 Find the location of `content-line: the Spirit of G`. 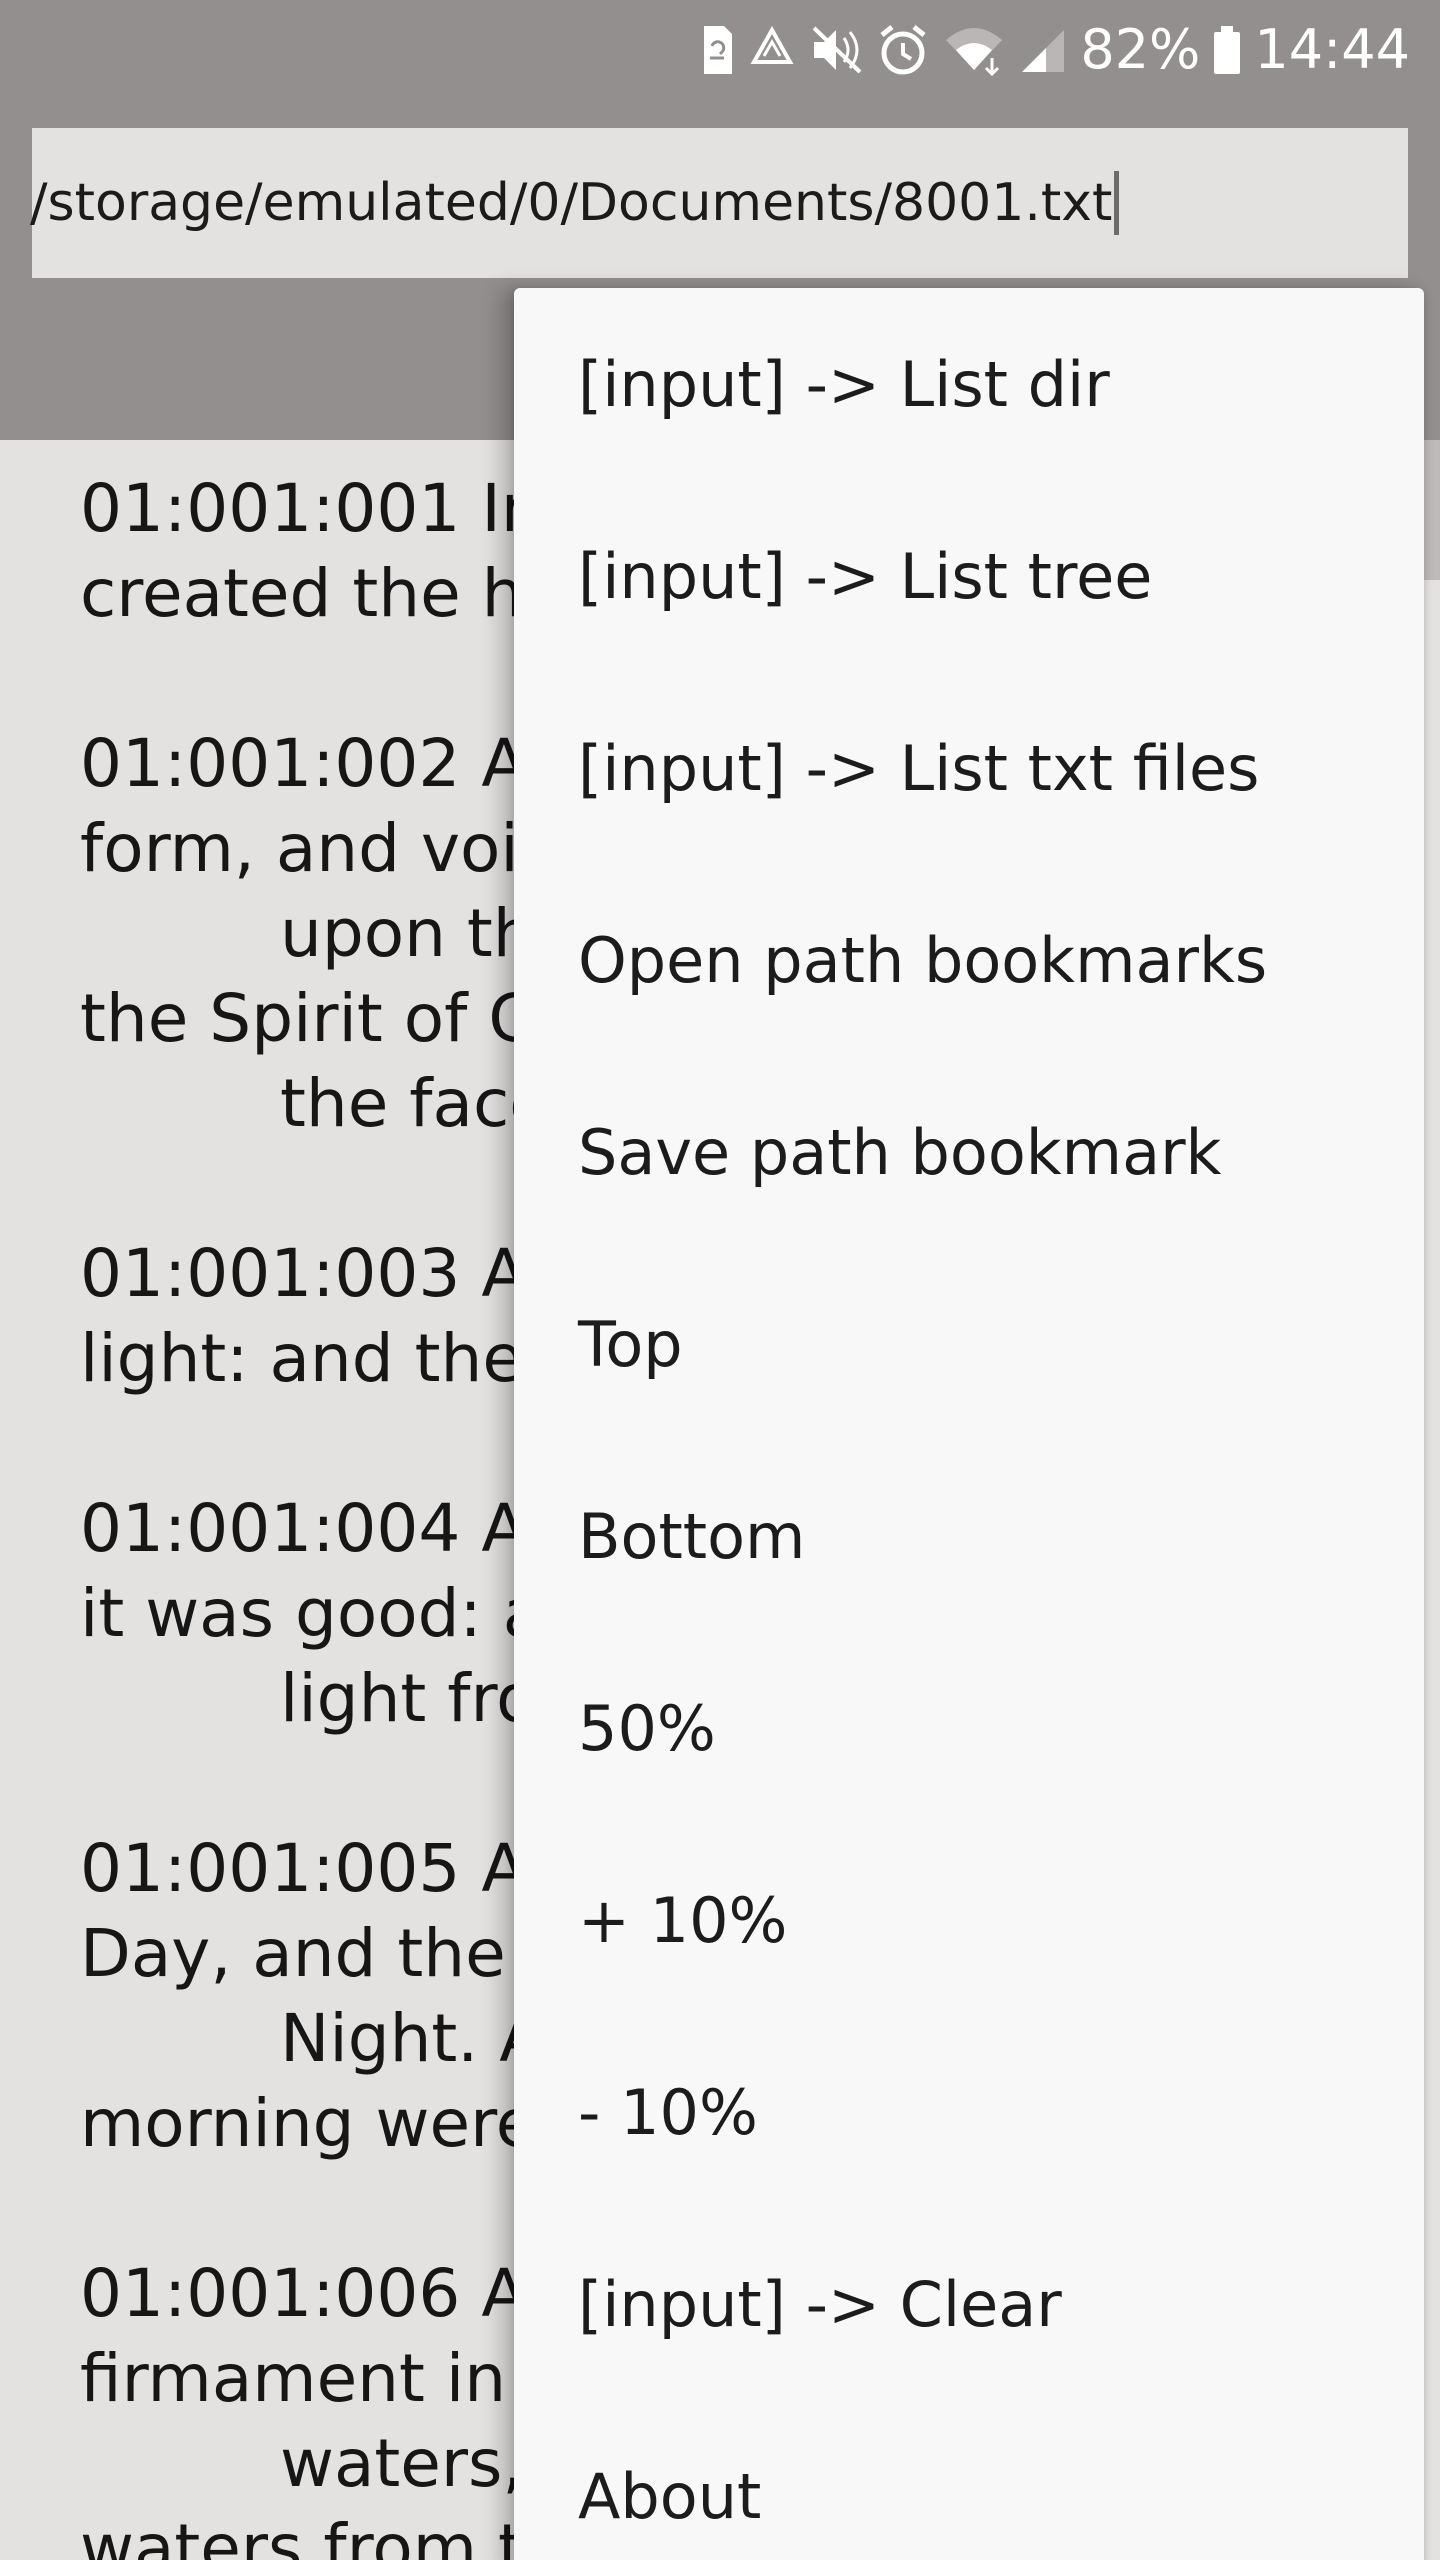

content-line: the Spirit of G is located at coordinates (310, 1018).